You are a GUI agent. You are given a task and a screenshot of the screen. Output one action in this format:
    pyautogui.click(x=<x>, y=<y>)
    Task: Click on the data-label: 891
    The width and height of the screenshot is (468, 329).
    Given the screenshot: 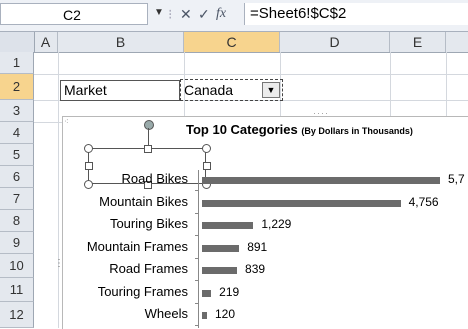 What is the action you would take?
    pyautogui.click(x=257, y=246)
    